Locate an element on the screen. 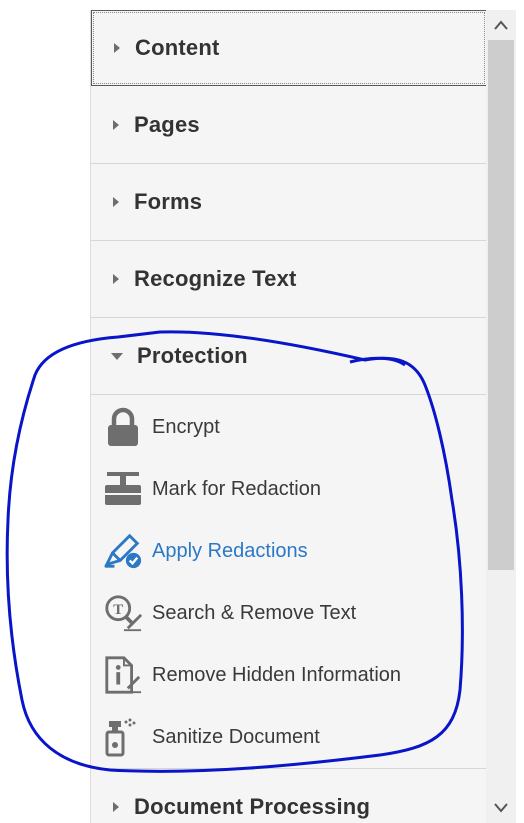 The image size is (524, 823). tool-mark-for-redaction: Mark for Redaction is located at coordinates (289, 489).